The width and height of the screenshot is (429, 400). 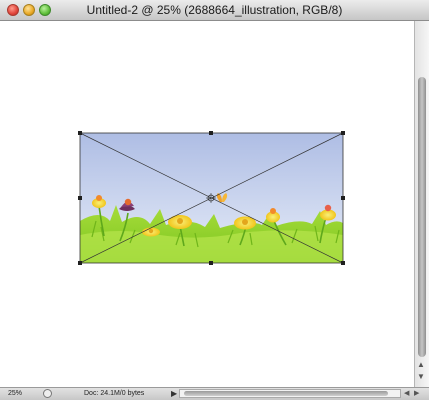 I want to click on document-info: Doc: 24.1M/0 bytes, so click(x=114, y=393).